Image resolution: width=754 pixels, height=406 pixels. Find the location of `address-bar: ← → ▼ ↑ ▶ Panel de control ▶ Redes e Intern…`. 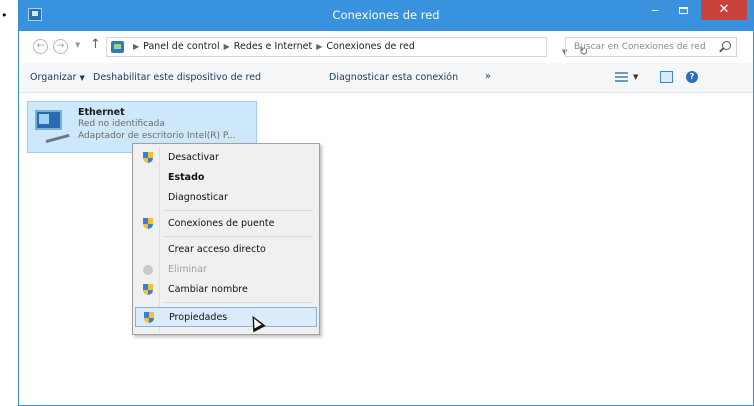

address-bar: ← → ▼ ↑ ▶ Panel de control ▶ Redes e Intern… is located at coordinates (386, 47).